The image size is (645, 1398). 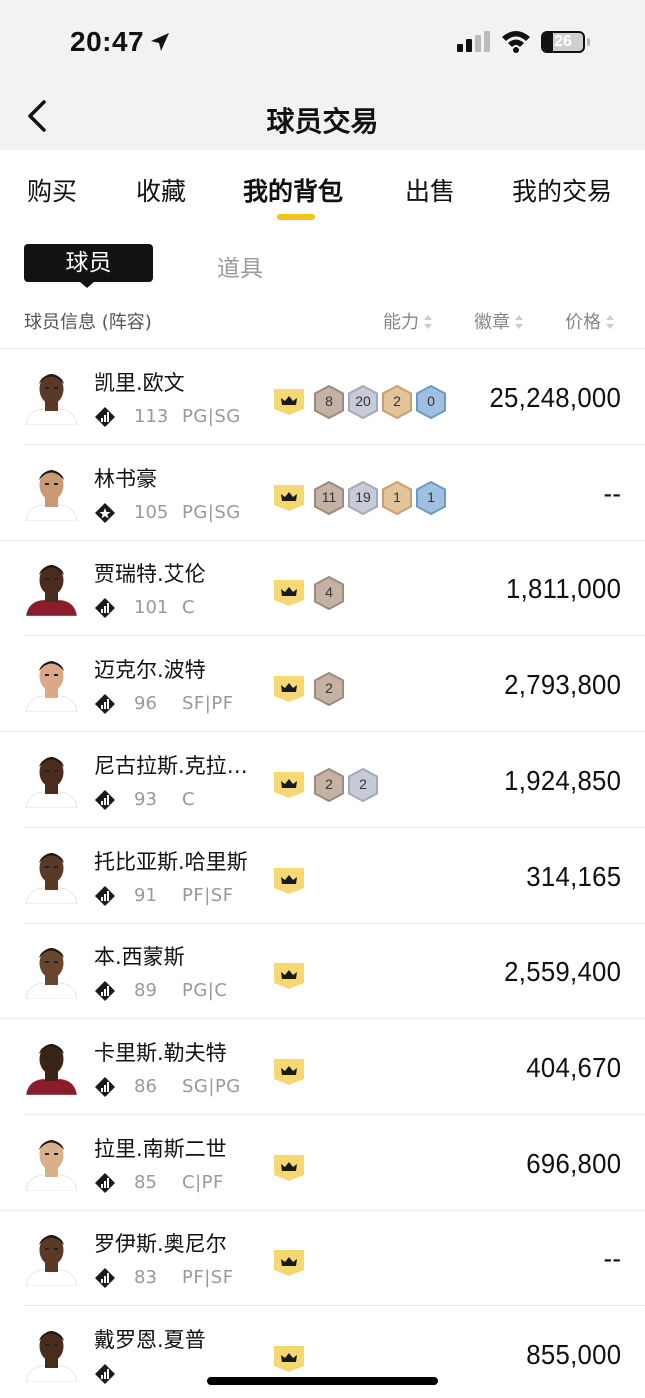 What do you see at coordinates (473, 41) in the screenshot?
I see `cellular-signal-icon` at bounding box center [473, 41].